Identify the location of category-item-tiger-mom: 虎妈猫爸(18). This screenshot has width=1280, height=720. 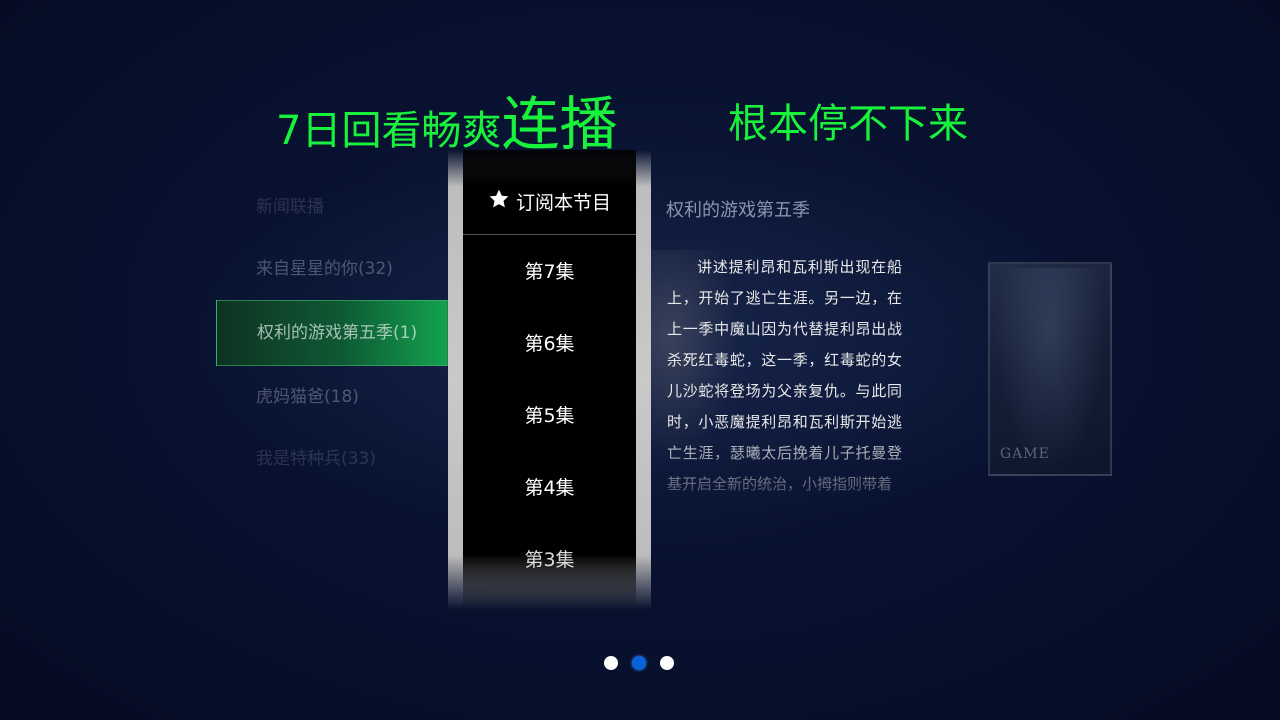
(332, 397).